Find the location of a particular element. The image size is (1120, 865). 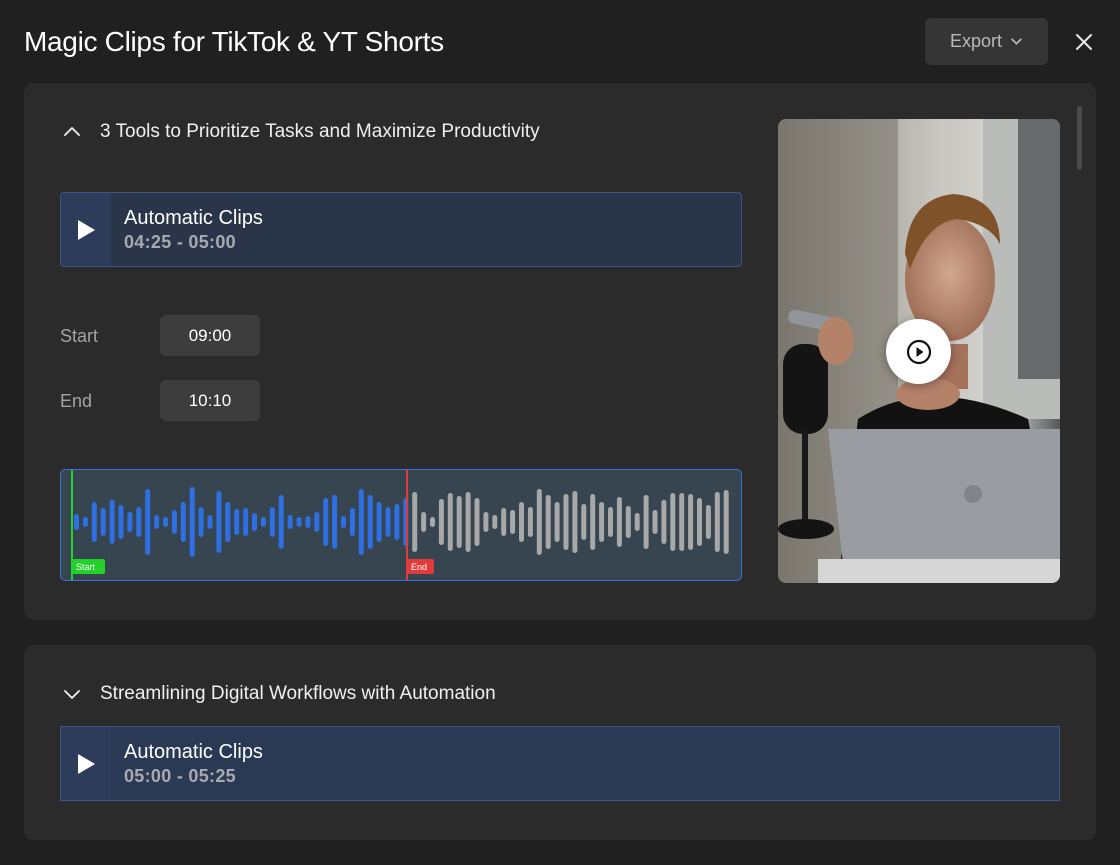

end-label: End is located at coordinates (76, 401).